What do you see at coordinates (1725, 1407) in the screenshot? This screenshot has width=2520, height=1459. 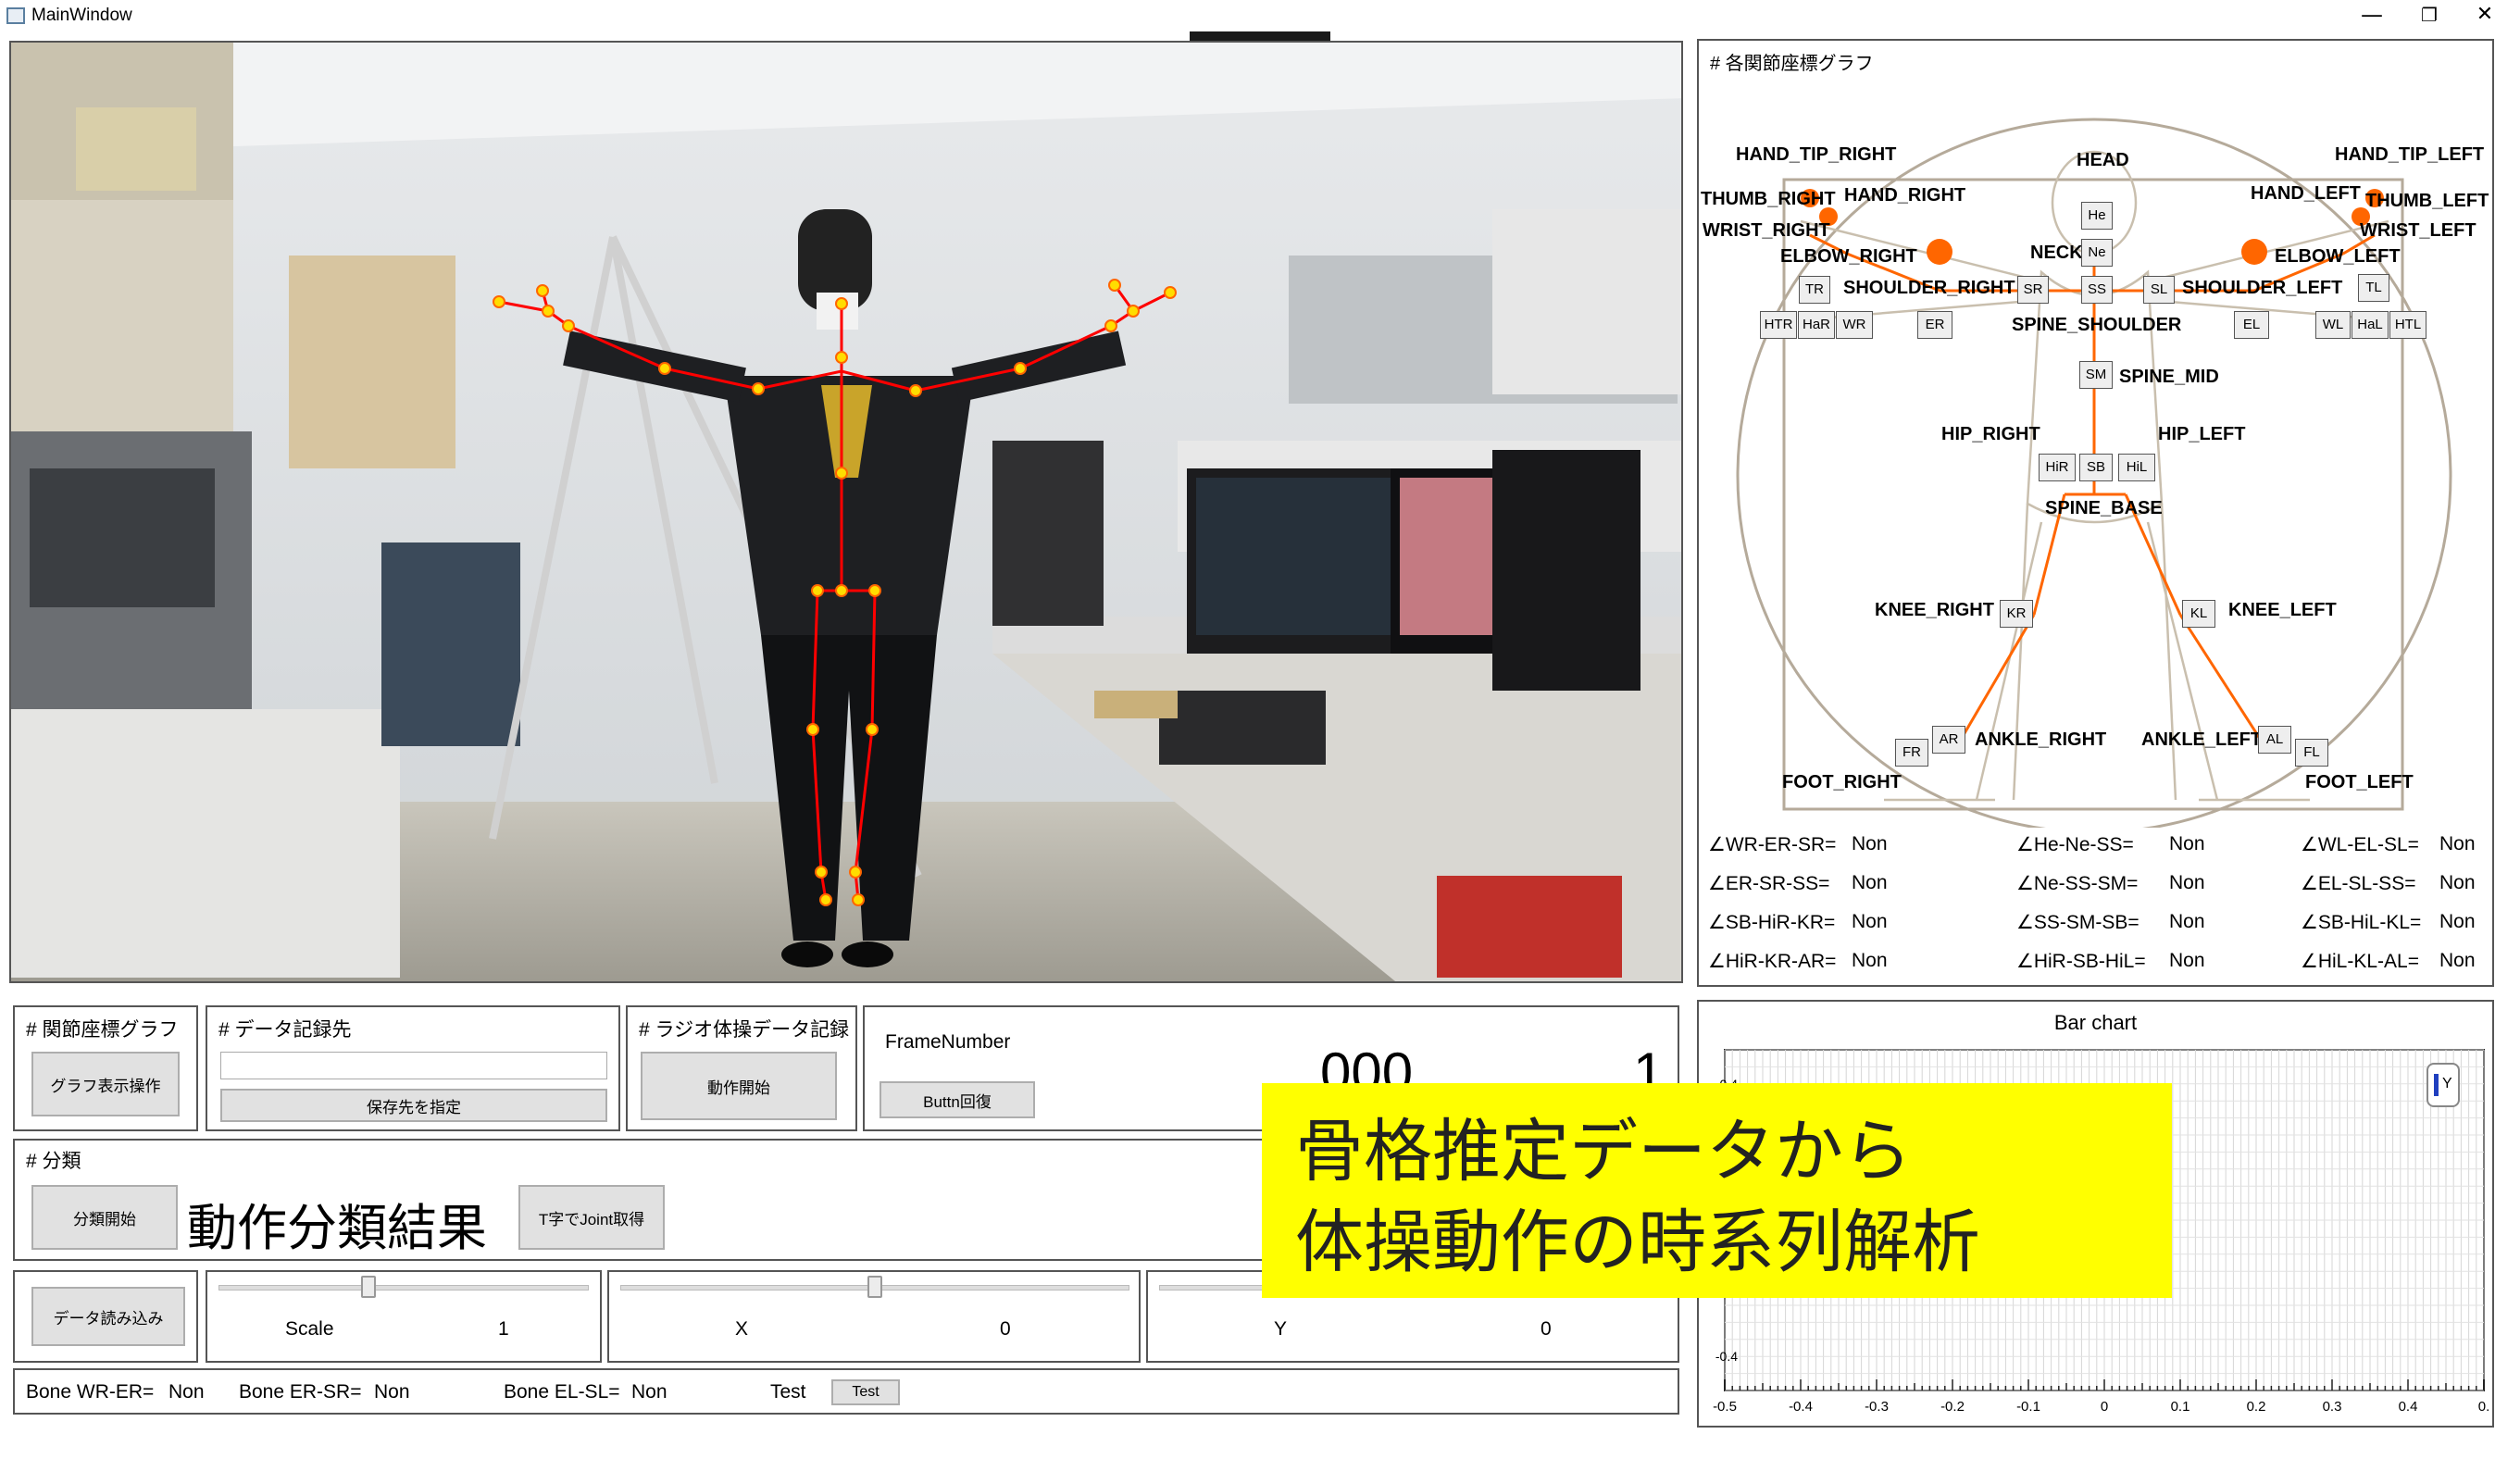 I see `x-tick-label: -0.5` at bounding box center [1725, 1407].